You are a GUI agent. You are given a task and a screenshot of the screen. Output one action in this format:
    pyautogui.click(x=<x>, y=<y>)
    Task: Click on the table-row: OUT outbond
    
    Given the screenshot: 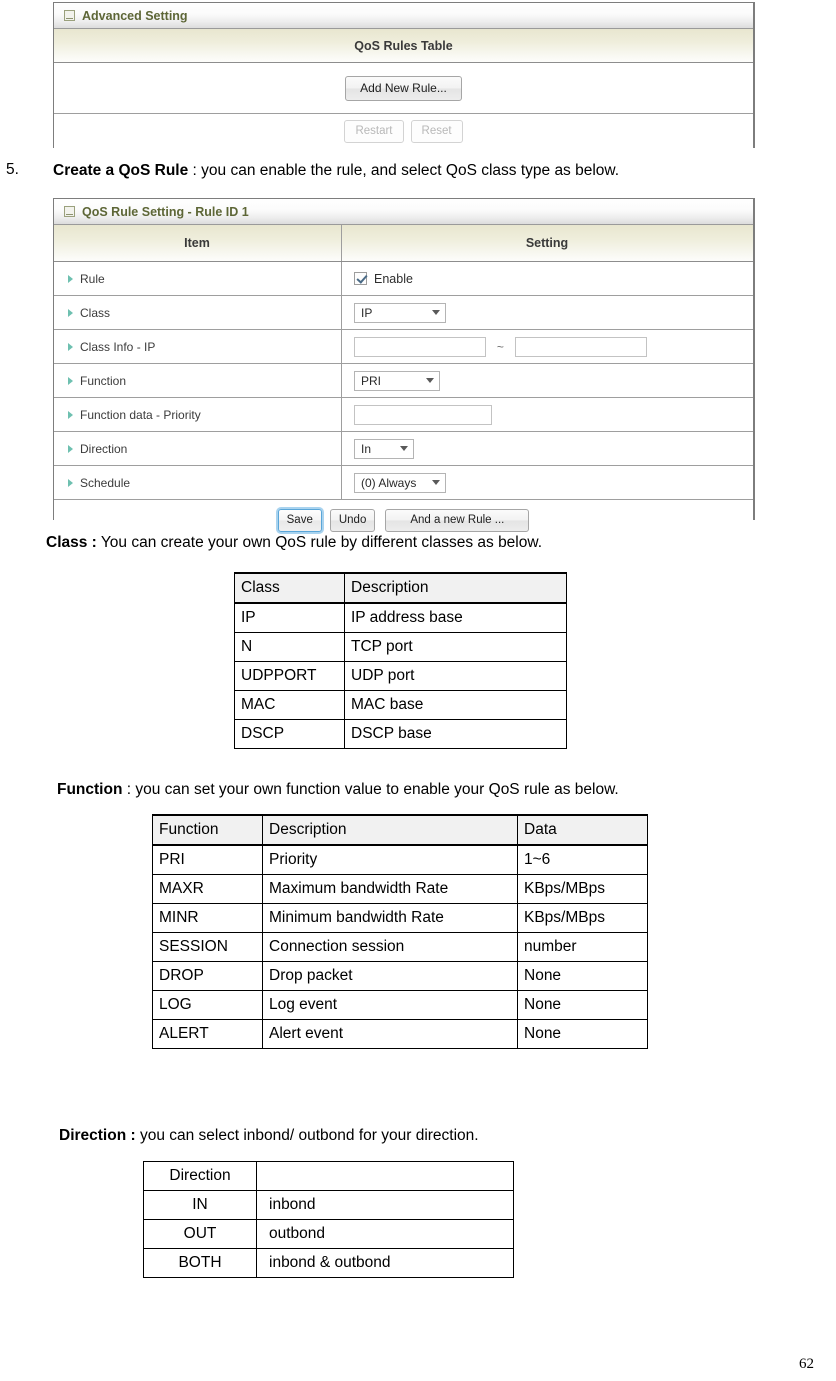 What is the action you would take?
    pyautogui.click(x=328, y=1234)
    